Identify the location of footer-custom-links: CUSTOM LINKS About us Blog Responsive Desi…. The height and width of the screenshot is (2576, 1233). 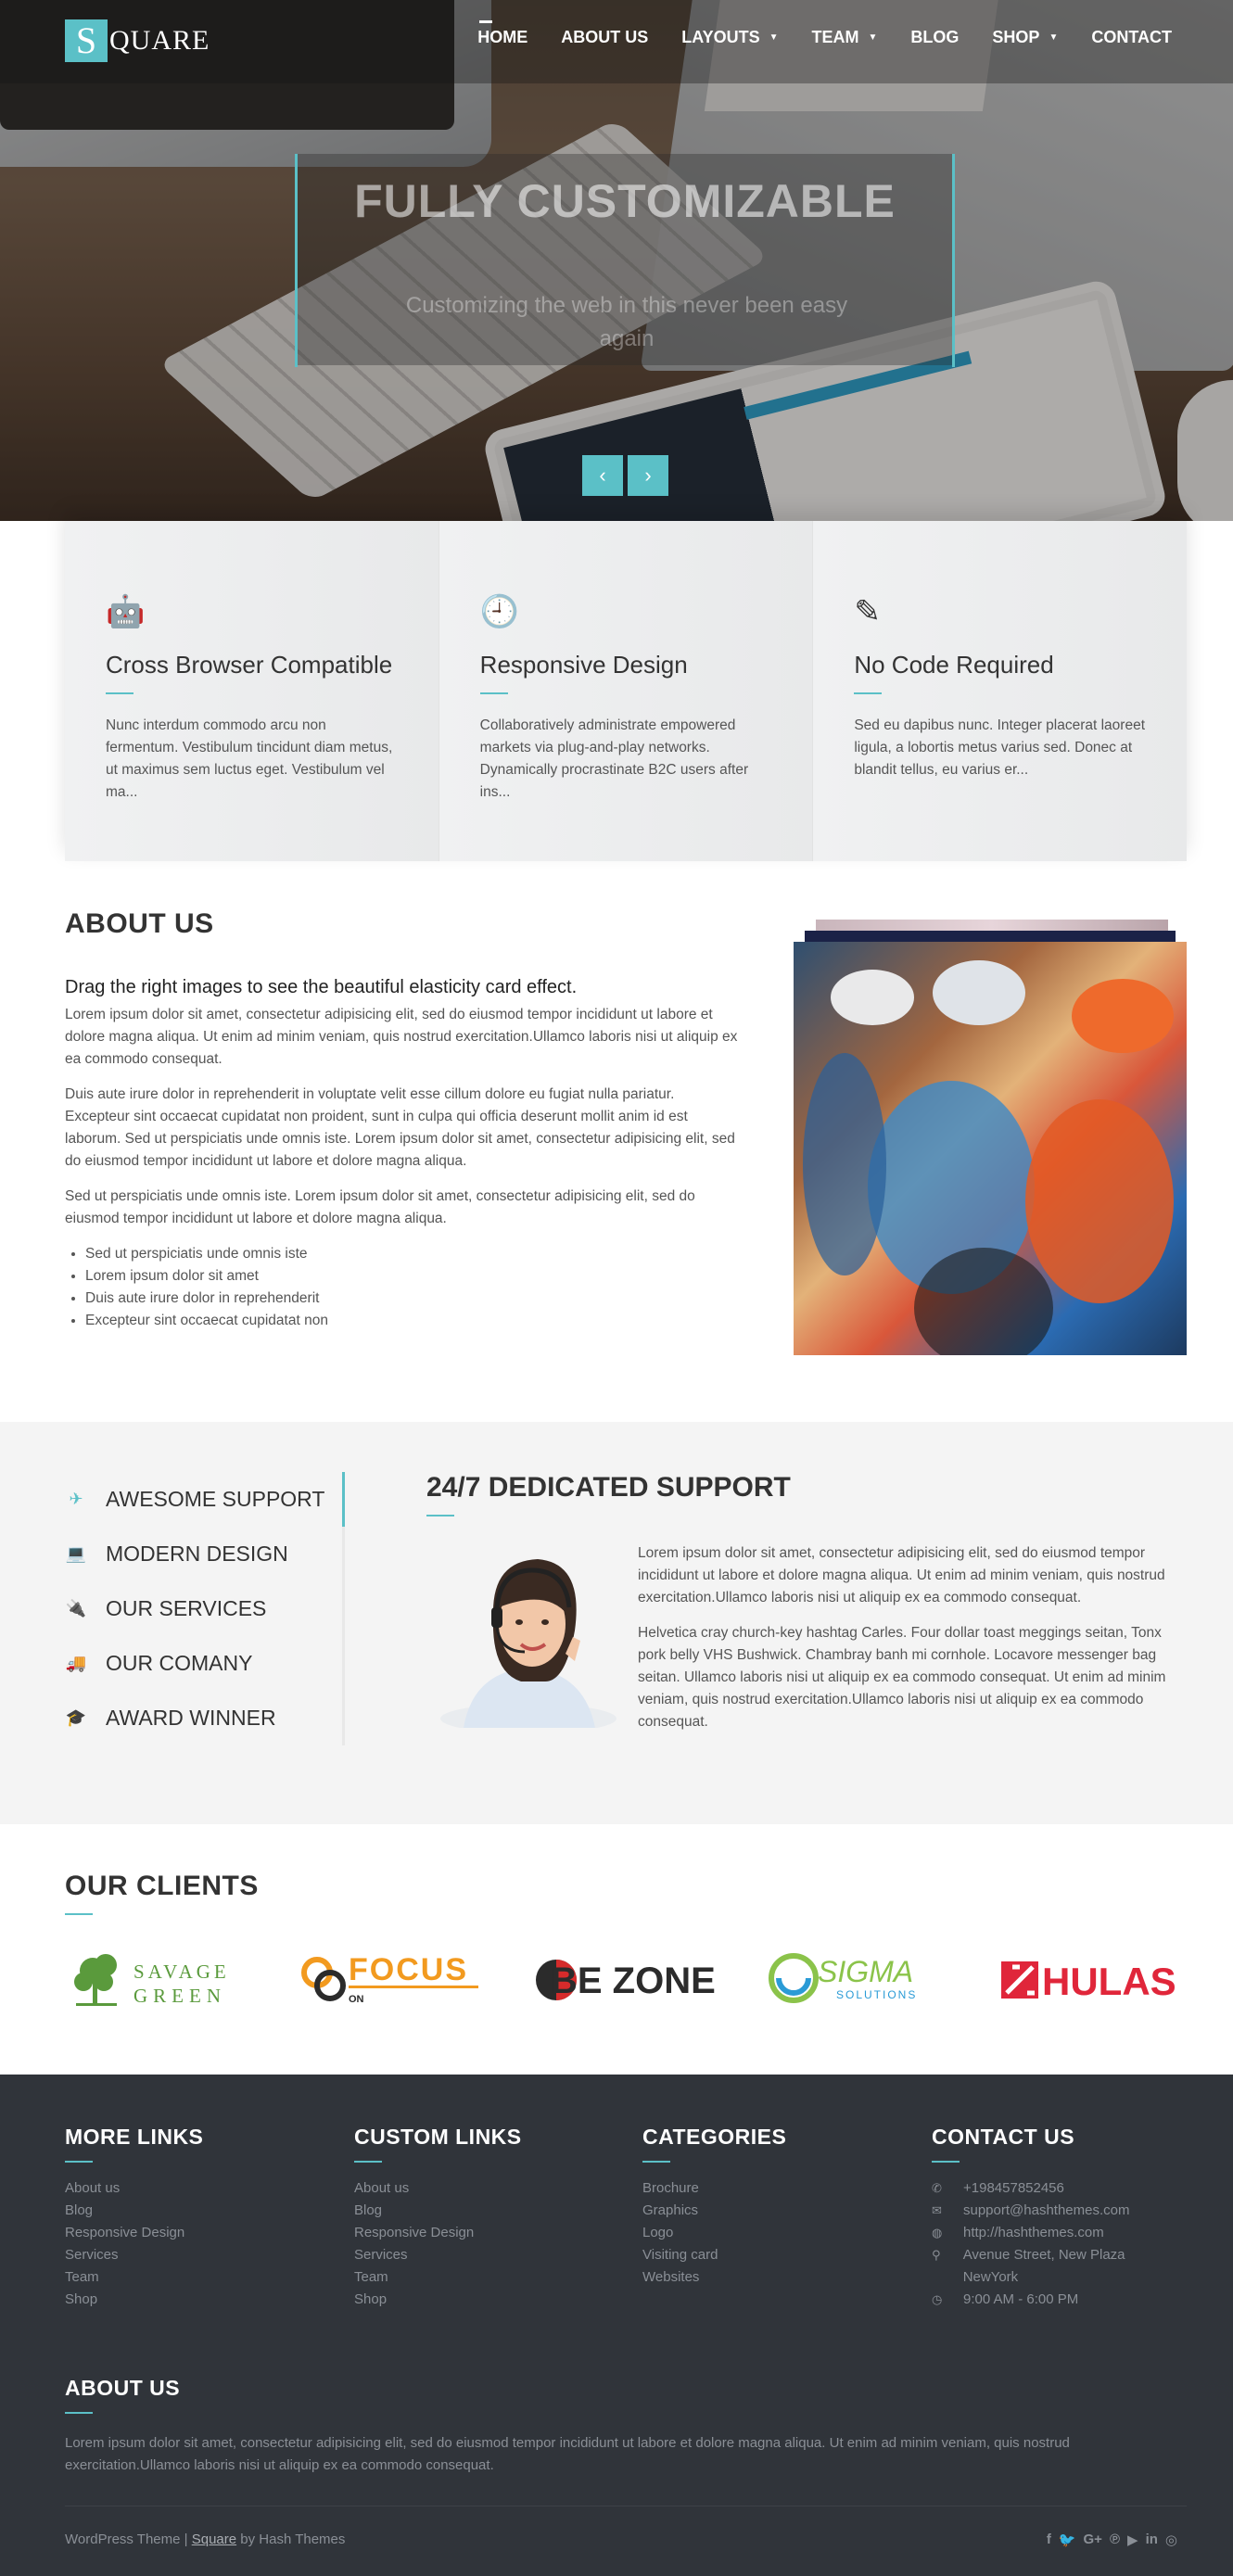
(493, 2218).